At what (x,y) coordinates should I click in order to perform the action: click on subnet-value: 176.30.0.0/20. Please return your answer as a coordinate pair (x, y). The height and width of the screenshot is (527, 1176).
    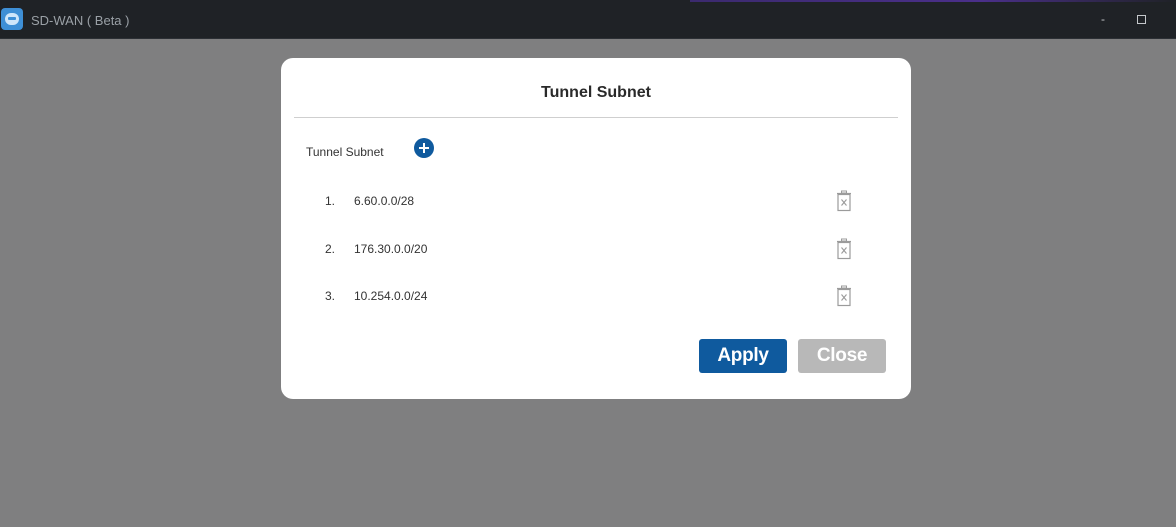
    Looking at the image, I should click on (391, 249).